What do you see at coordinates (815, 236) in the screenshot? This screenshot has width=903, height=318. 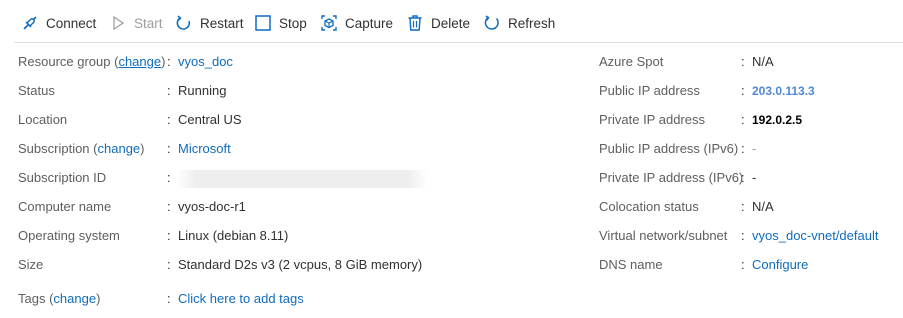 I see `vnet-value-link: vyos_doc-vnet/default` at bounding box center [815, 236].